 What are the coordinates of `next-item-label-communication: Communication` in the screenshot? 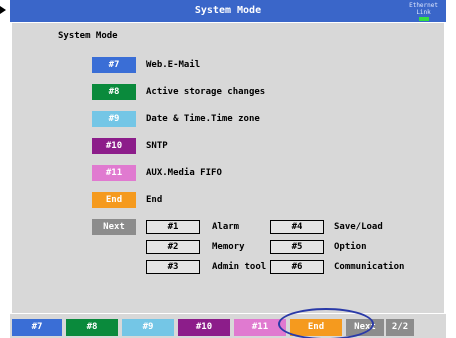 It's located at (369, 267).